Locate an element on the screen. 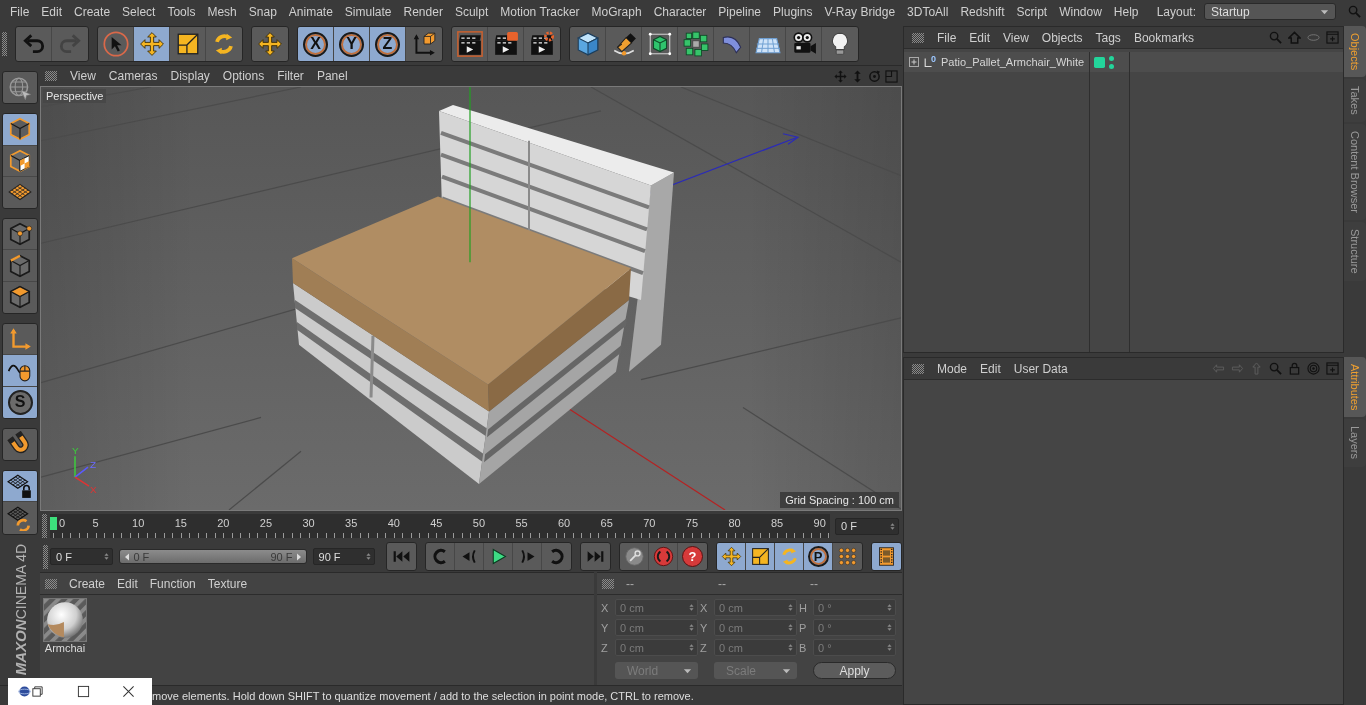 Image resolution: width=1366 pixels, height=705 pixels. gizmo-axis-label: Y is located at coordinates (75, 451).